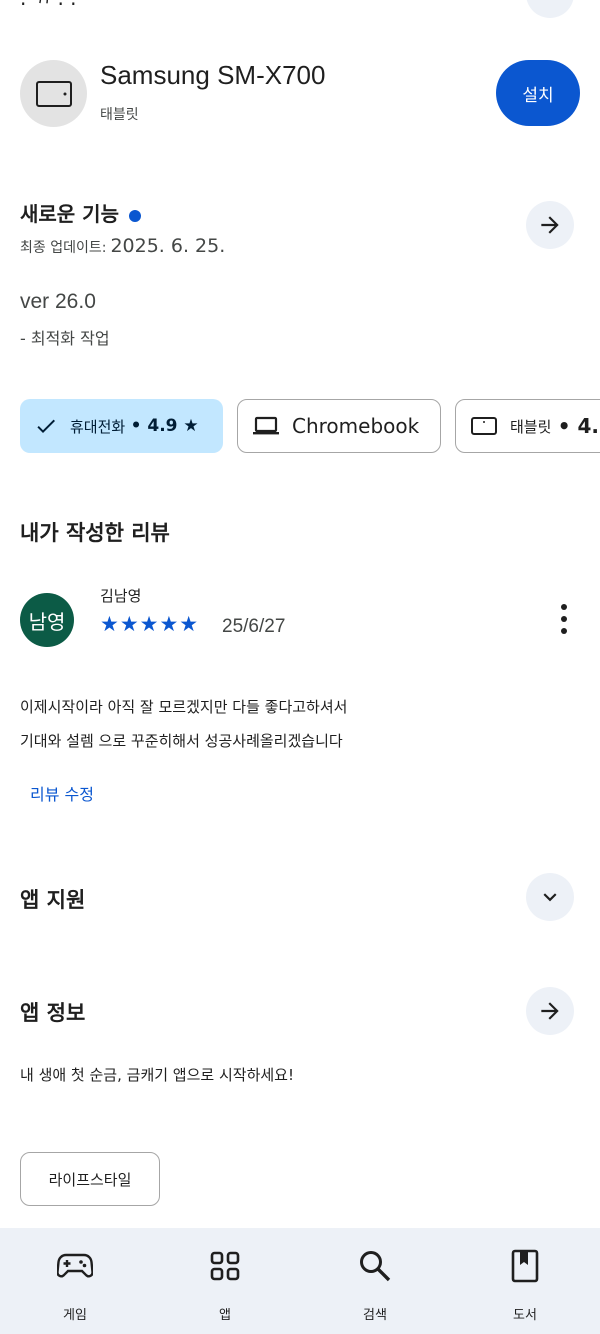 This screenshot has width=600, height=1334. I want to click on whats-new-title-text: 새로운 기능, so click(69, 214).